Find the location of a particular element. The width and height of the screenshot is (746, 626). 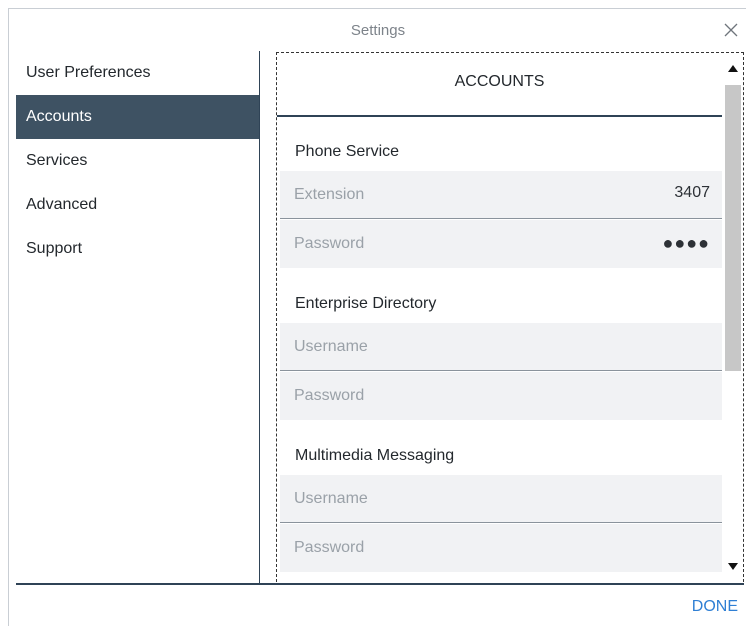

multimedia-password-label: Password is located at coordinates (329, 547).